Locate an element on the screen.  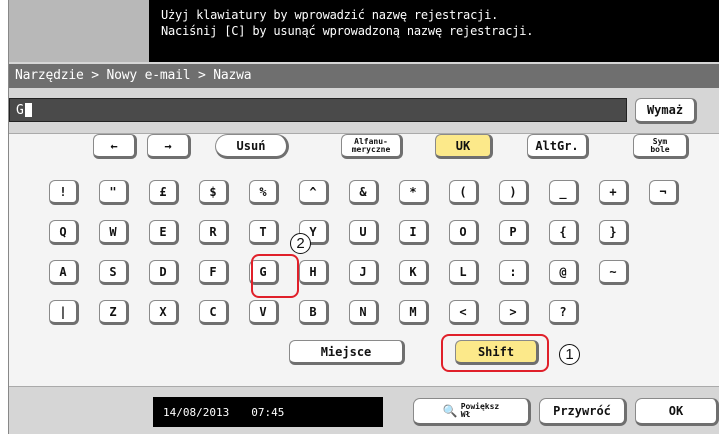
key-row1-11: + is located at coordinates (614, 192).